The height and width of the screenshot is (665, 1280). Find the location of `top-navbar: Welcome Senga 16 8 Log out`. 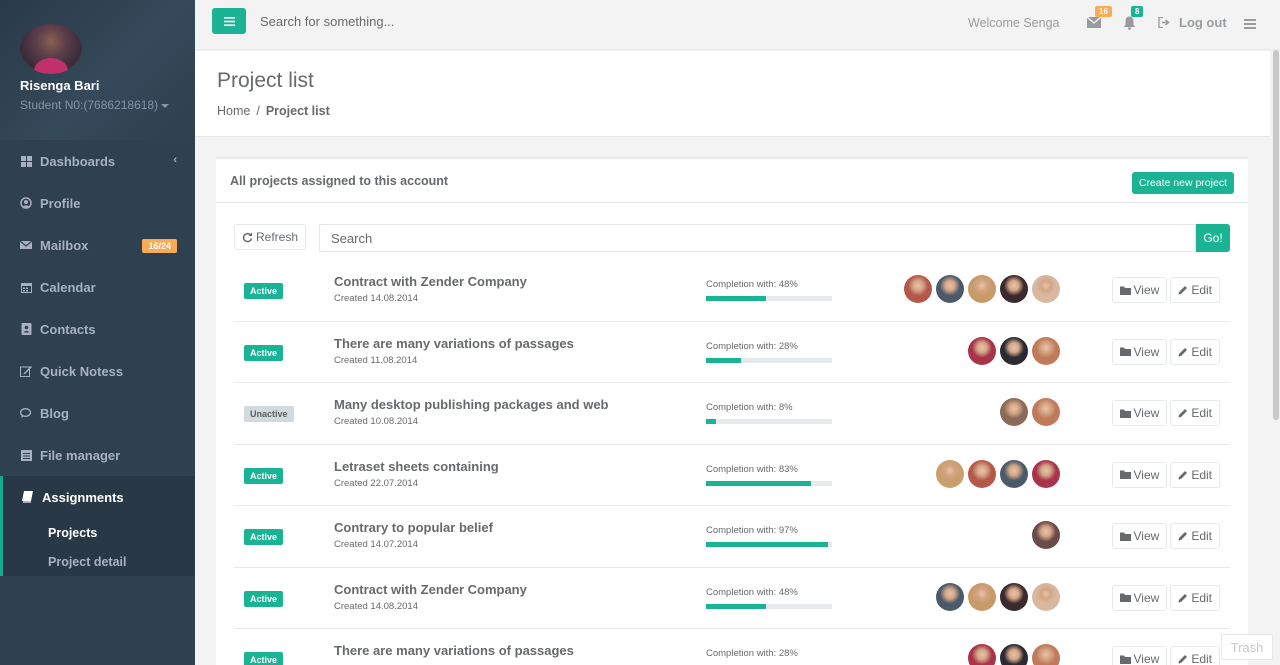

top-navbar: Welcome Senga 16 8 Log out is located at coordinates (737, 25).